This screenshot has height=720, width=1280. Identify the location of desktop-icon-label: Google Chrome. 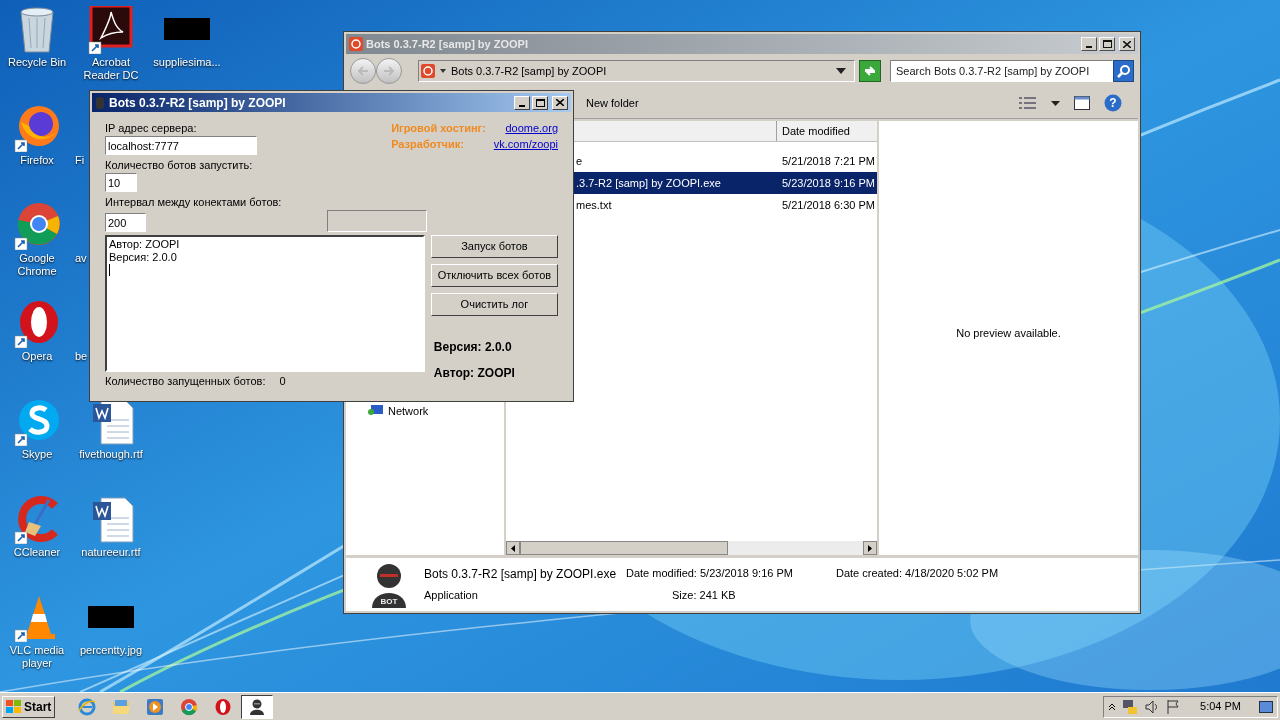
(37, 265).